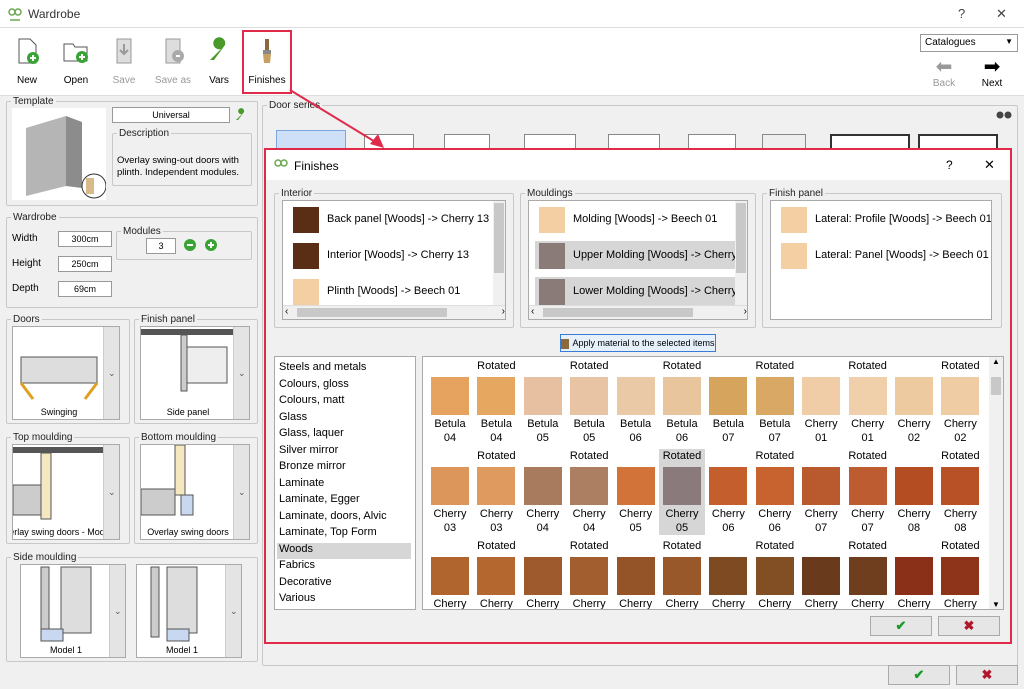  I want to click on doors-dropdown: ⌄, so click(111, 373).